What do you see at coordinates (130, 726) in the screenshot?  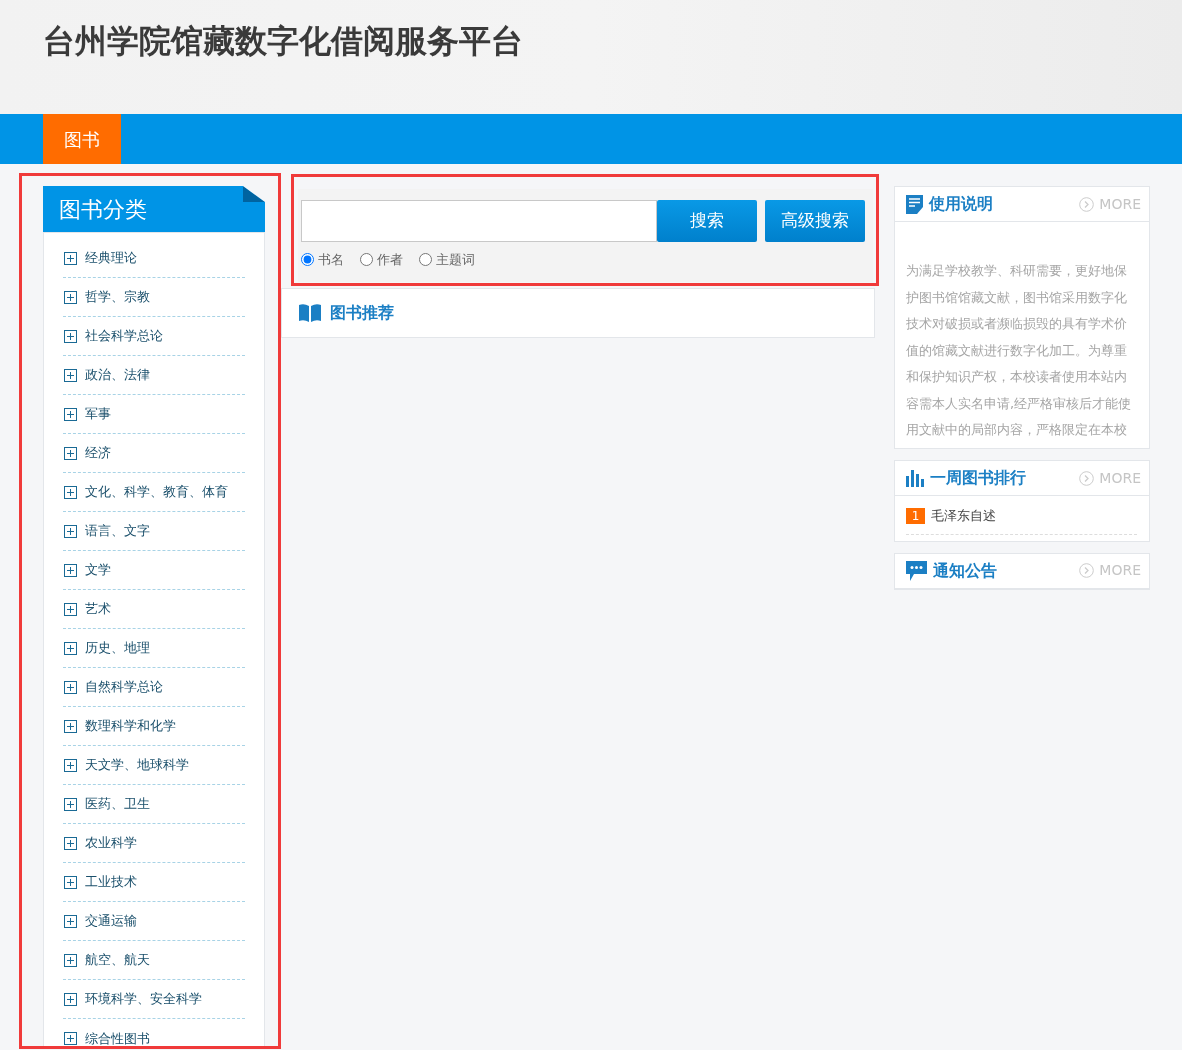 I see `category-link: 数理科学和化学` at bounding box center [130, 726].